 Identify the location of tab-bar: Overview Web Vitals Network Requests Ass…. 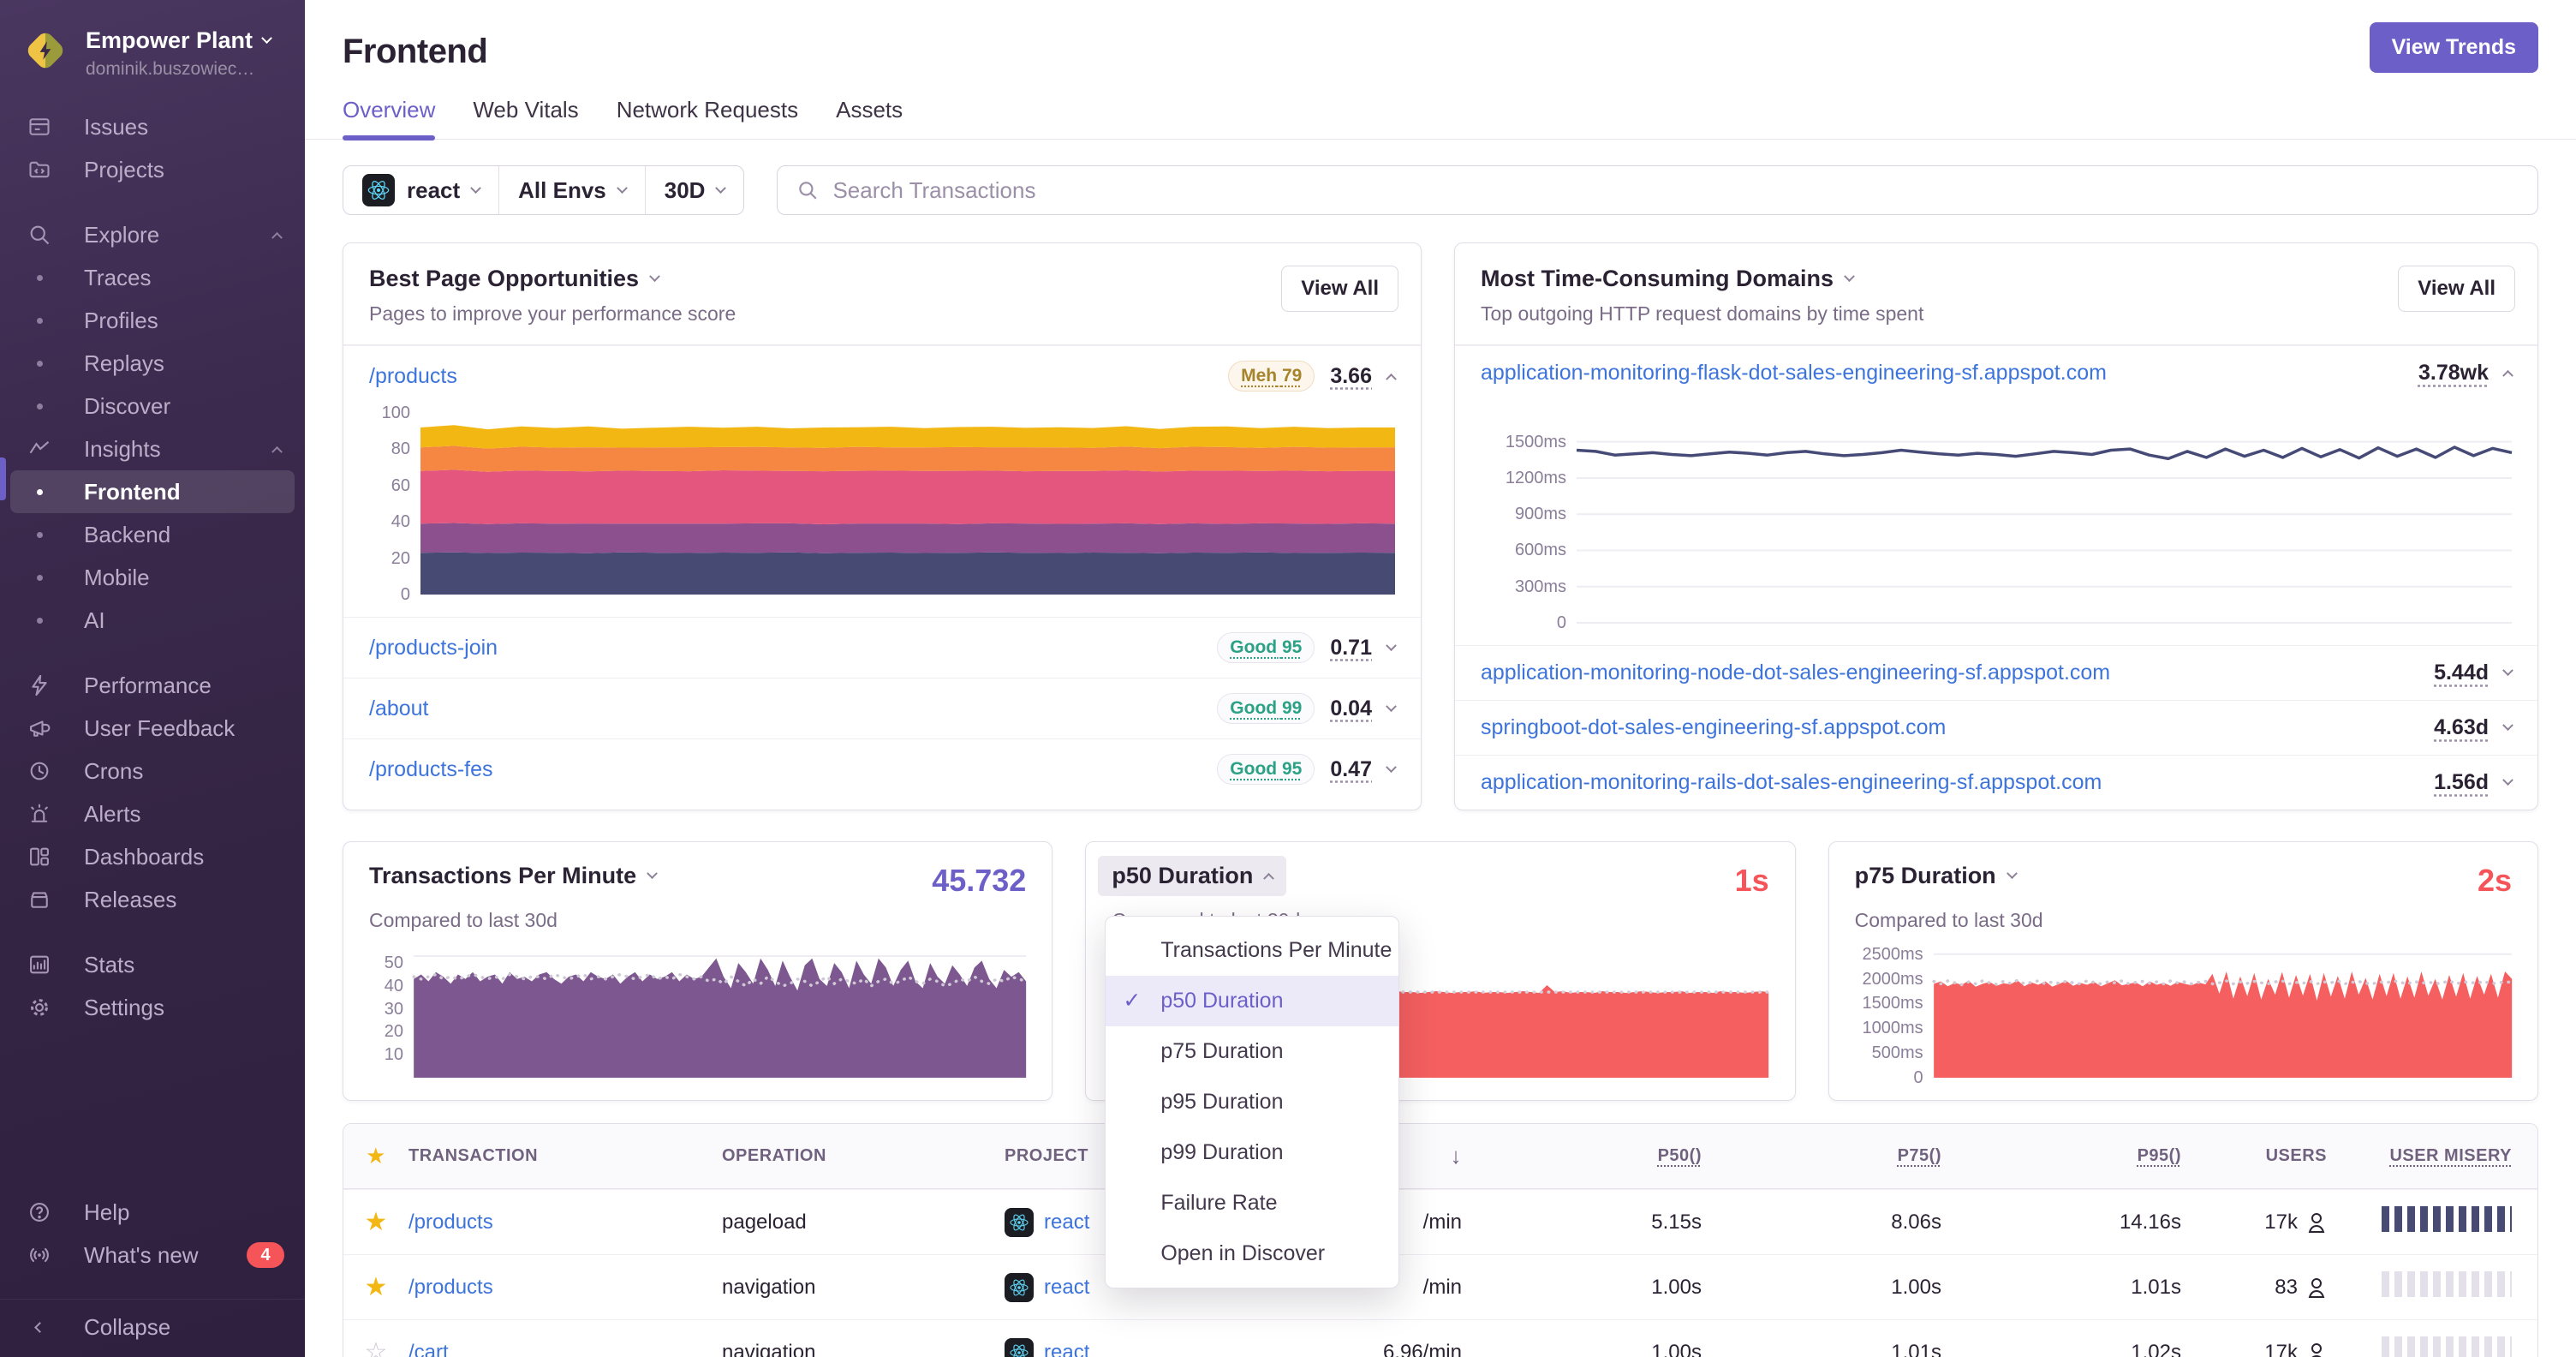
(1440, 119).